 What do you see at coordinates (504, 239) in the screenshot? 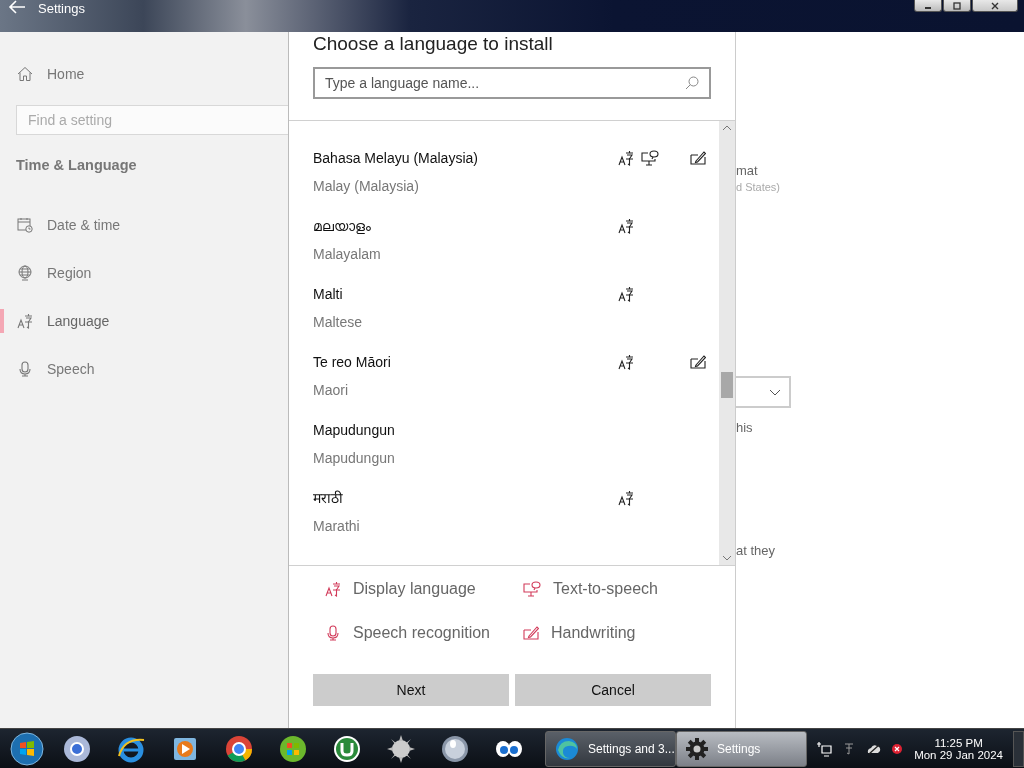
I see `language-list-item: മലയാളം Malayalam` at bounding box center [504, 239].